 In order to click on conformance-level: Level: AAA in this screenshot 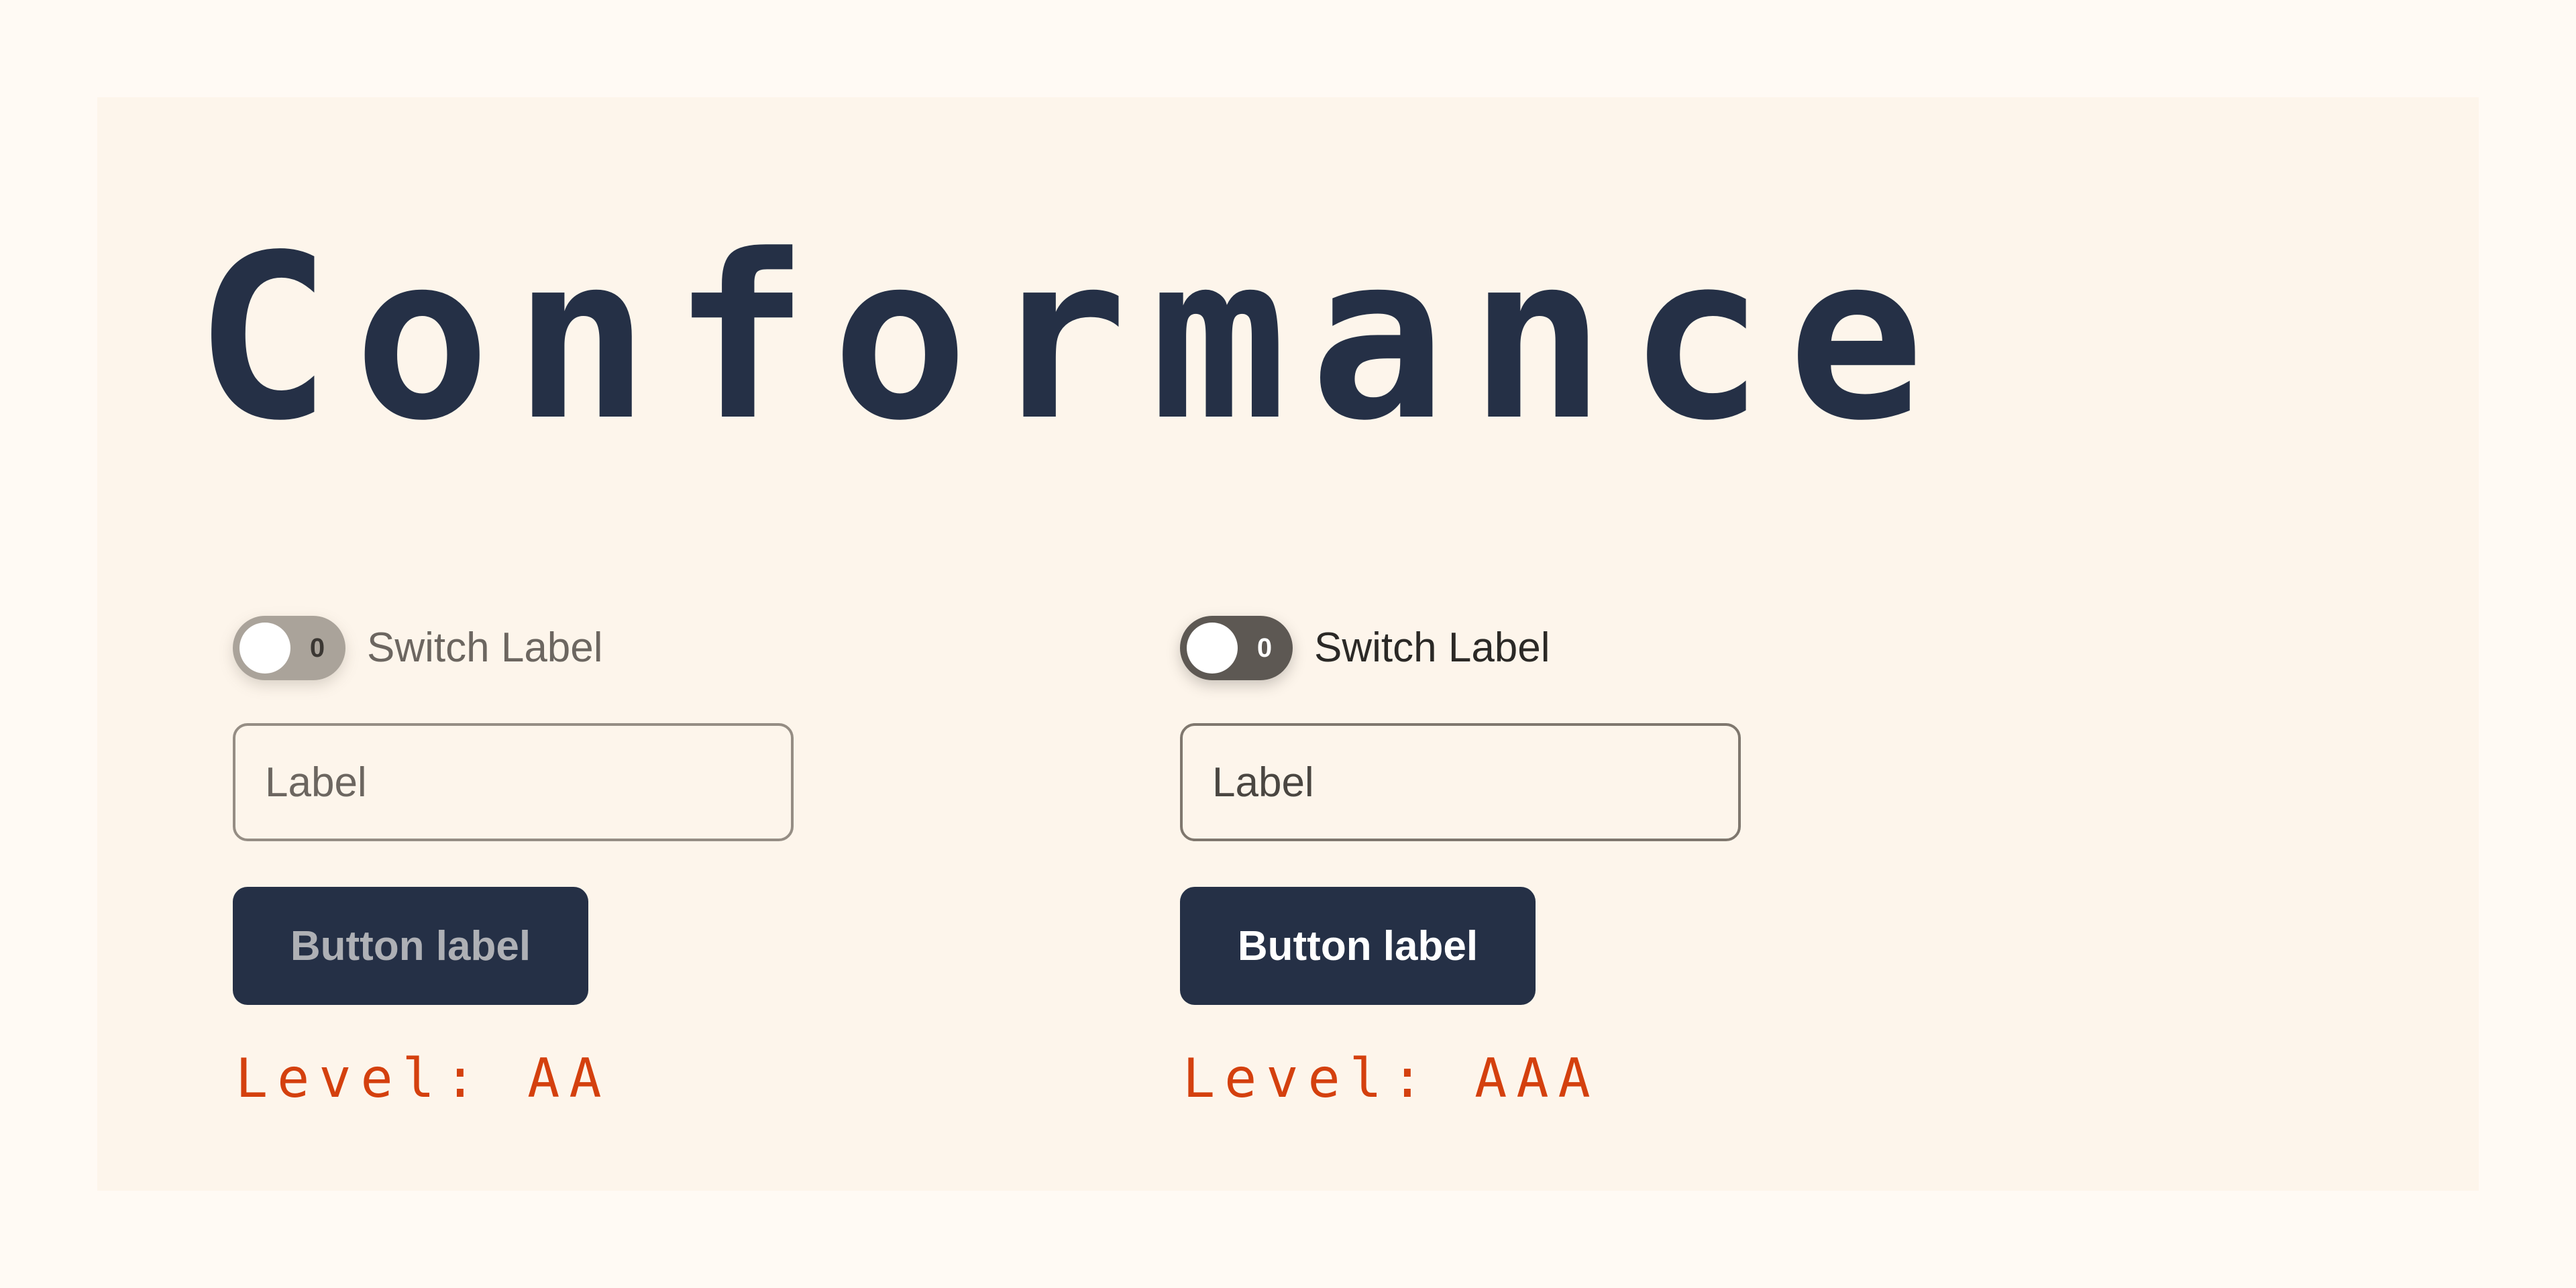, I will do `click(1391, 1078)`.